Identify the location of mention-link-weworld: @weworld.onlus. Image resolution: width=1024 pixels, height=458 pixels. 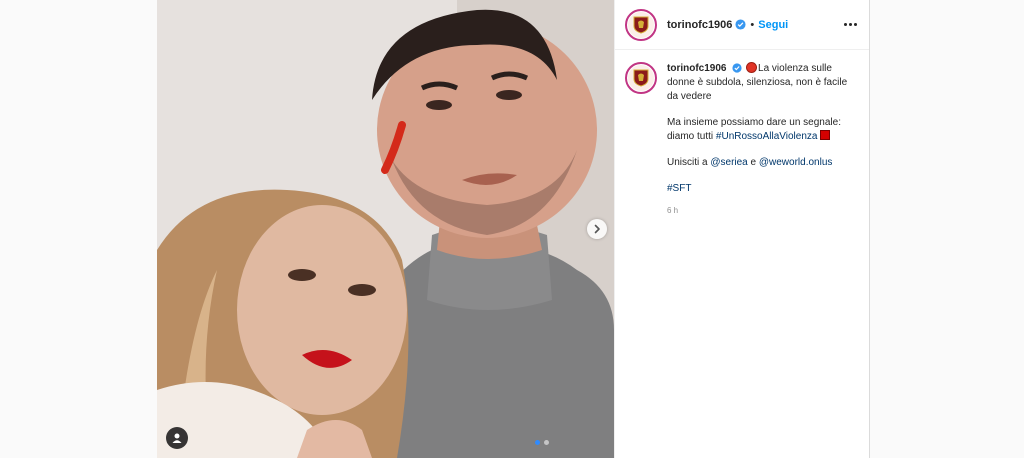
(796, 162).